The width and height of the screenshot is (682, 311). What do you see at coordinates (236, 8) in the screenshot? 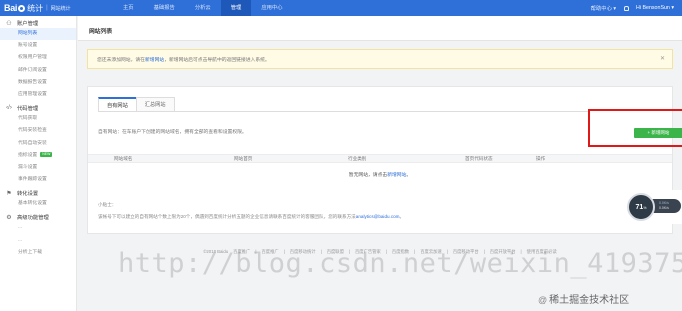
I see `nav-item-3: 管理` at bounding box center [236, 8].